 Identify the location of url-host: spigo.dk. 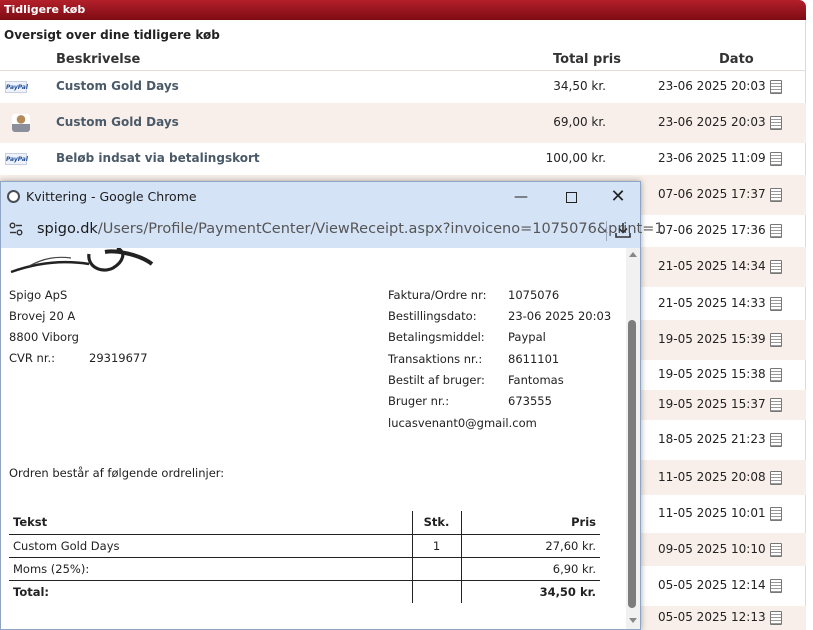
(67, 229).